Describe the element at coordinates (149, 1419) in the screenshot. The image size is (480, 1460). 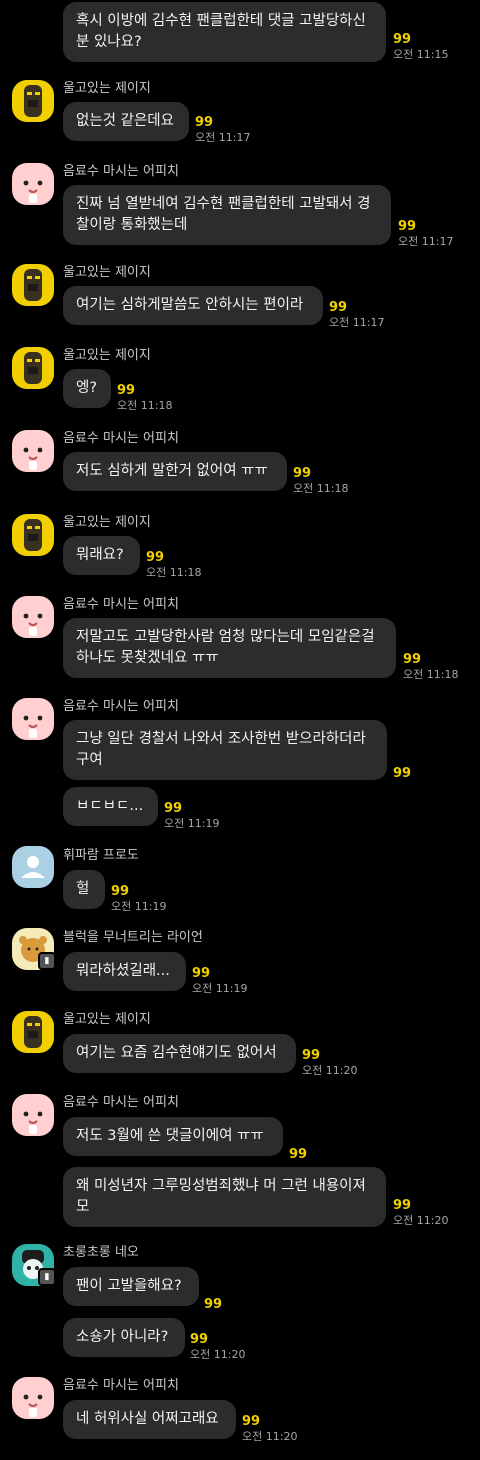
I see `message-bubble: 네 허위사실 어쩌고래요` at that location.